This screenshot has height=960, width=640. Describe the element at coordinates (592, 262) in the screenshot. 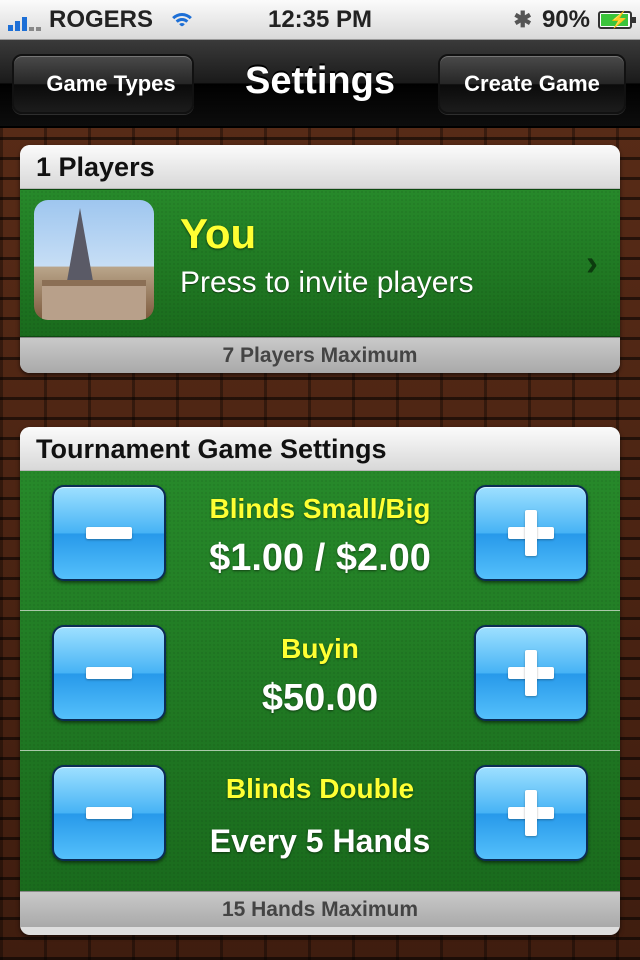

I see `chevron-right-icon: ›` at that location.